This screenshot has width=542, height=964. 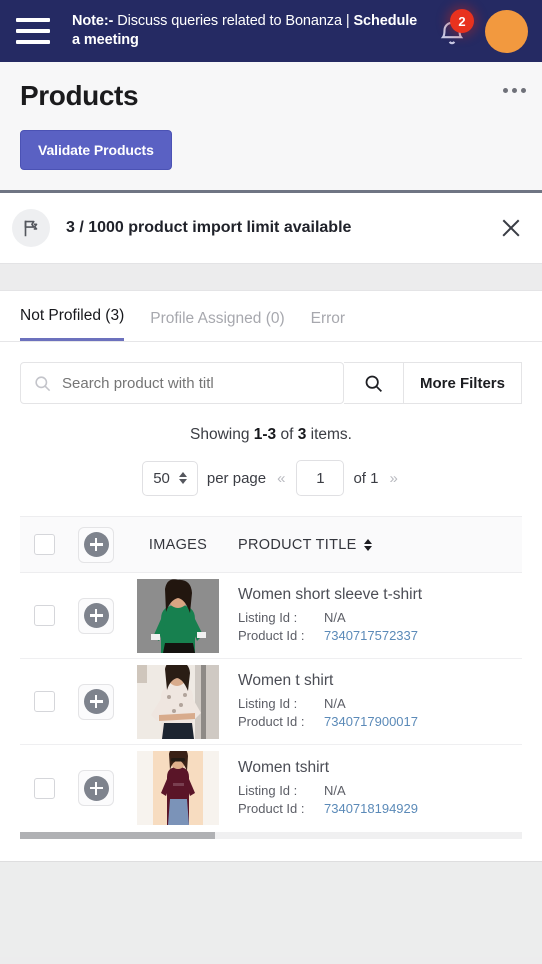 What do you see at coordinates (271, 835) in the screenshot?
I see `horizontal-scrollbar` at bounding box center [271, 835].